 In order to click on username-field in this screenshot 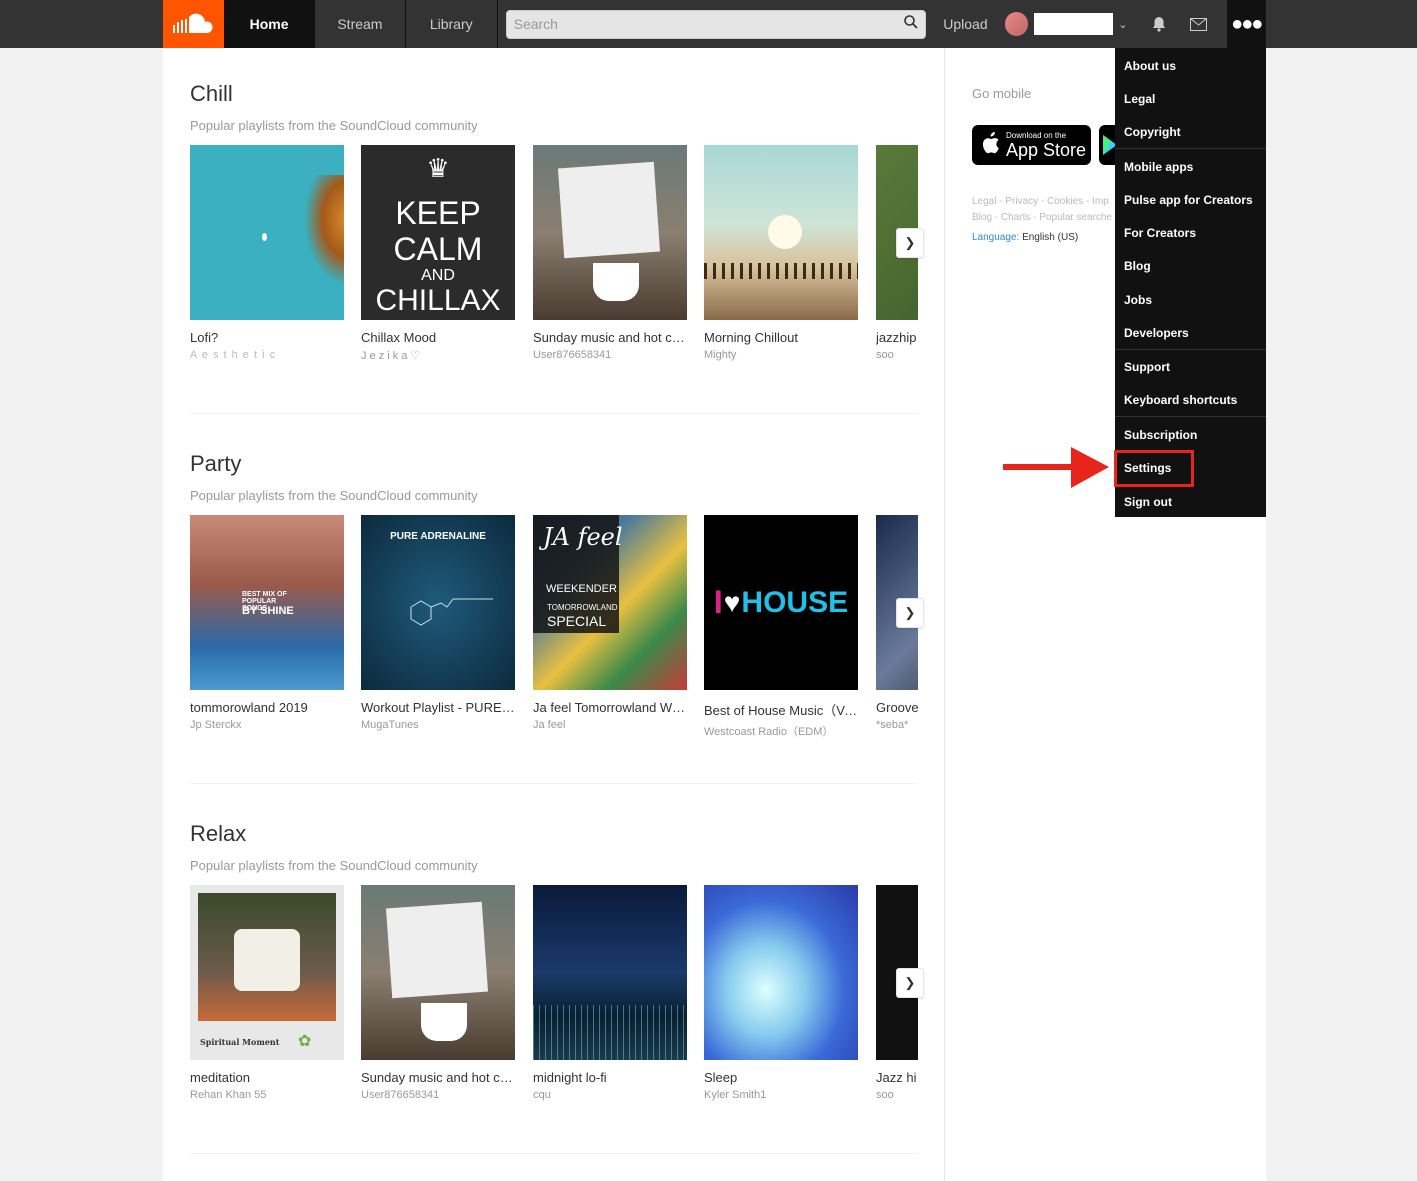, I will do `click(1074, 24)`.